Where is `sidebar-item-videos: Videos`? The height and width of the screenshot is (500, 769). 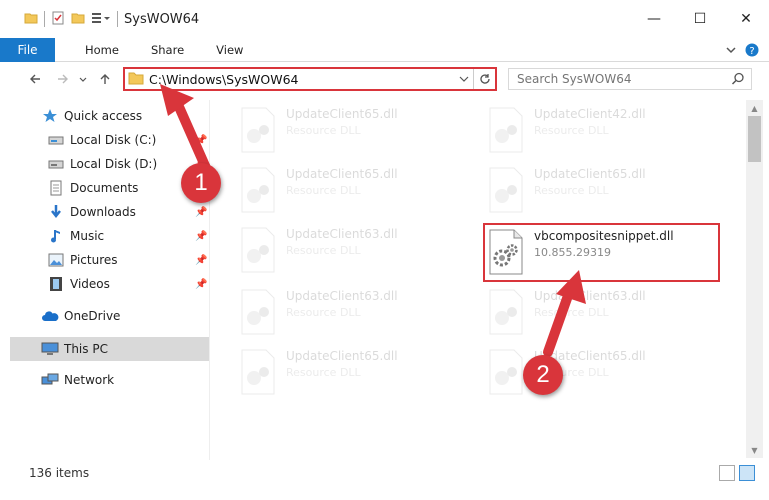
sidebar-item-videos: Videos is located at coordinates (78, 284).